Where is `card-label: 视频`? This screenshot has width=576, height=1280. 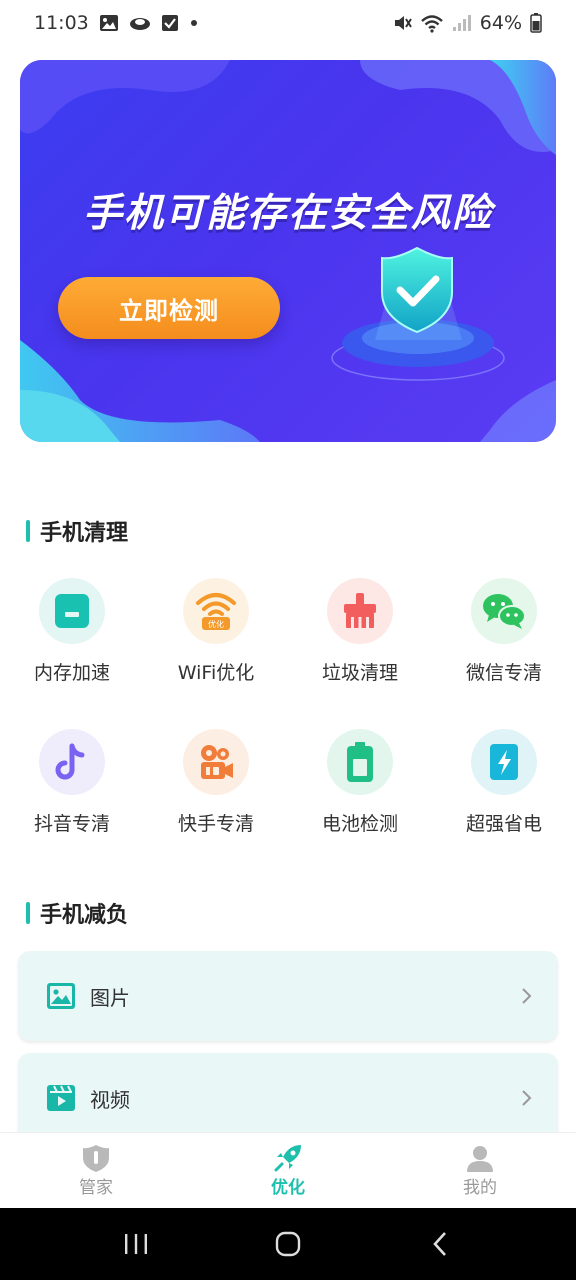 card-label: 视频 is located at coordinates (110, 1099).